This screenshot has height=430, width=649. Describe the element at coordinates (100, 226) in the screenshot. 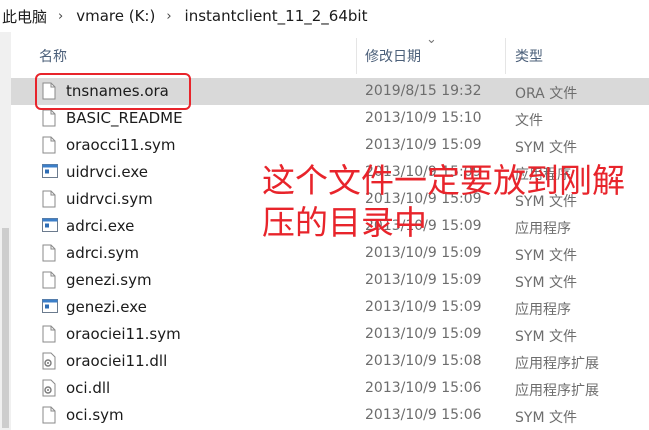

I see `file-name: adrci.exe` at that location.